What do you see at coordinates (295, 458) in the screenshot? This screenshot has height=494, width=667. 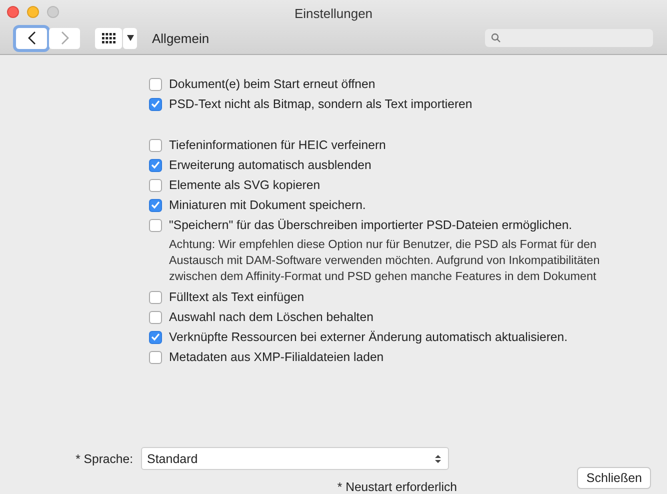 I see `language-select: Standard` at bounding box center [295, 458].